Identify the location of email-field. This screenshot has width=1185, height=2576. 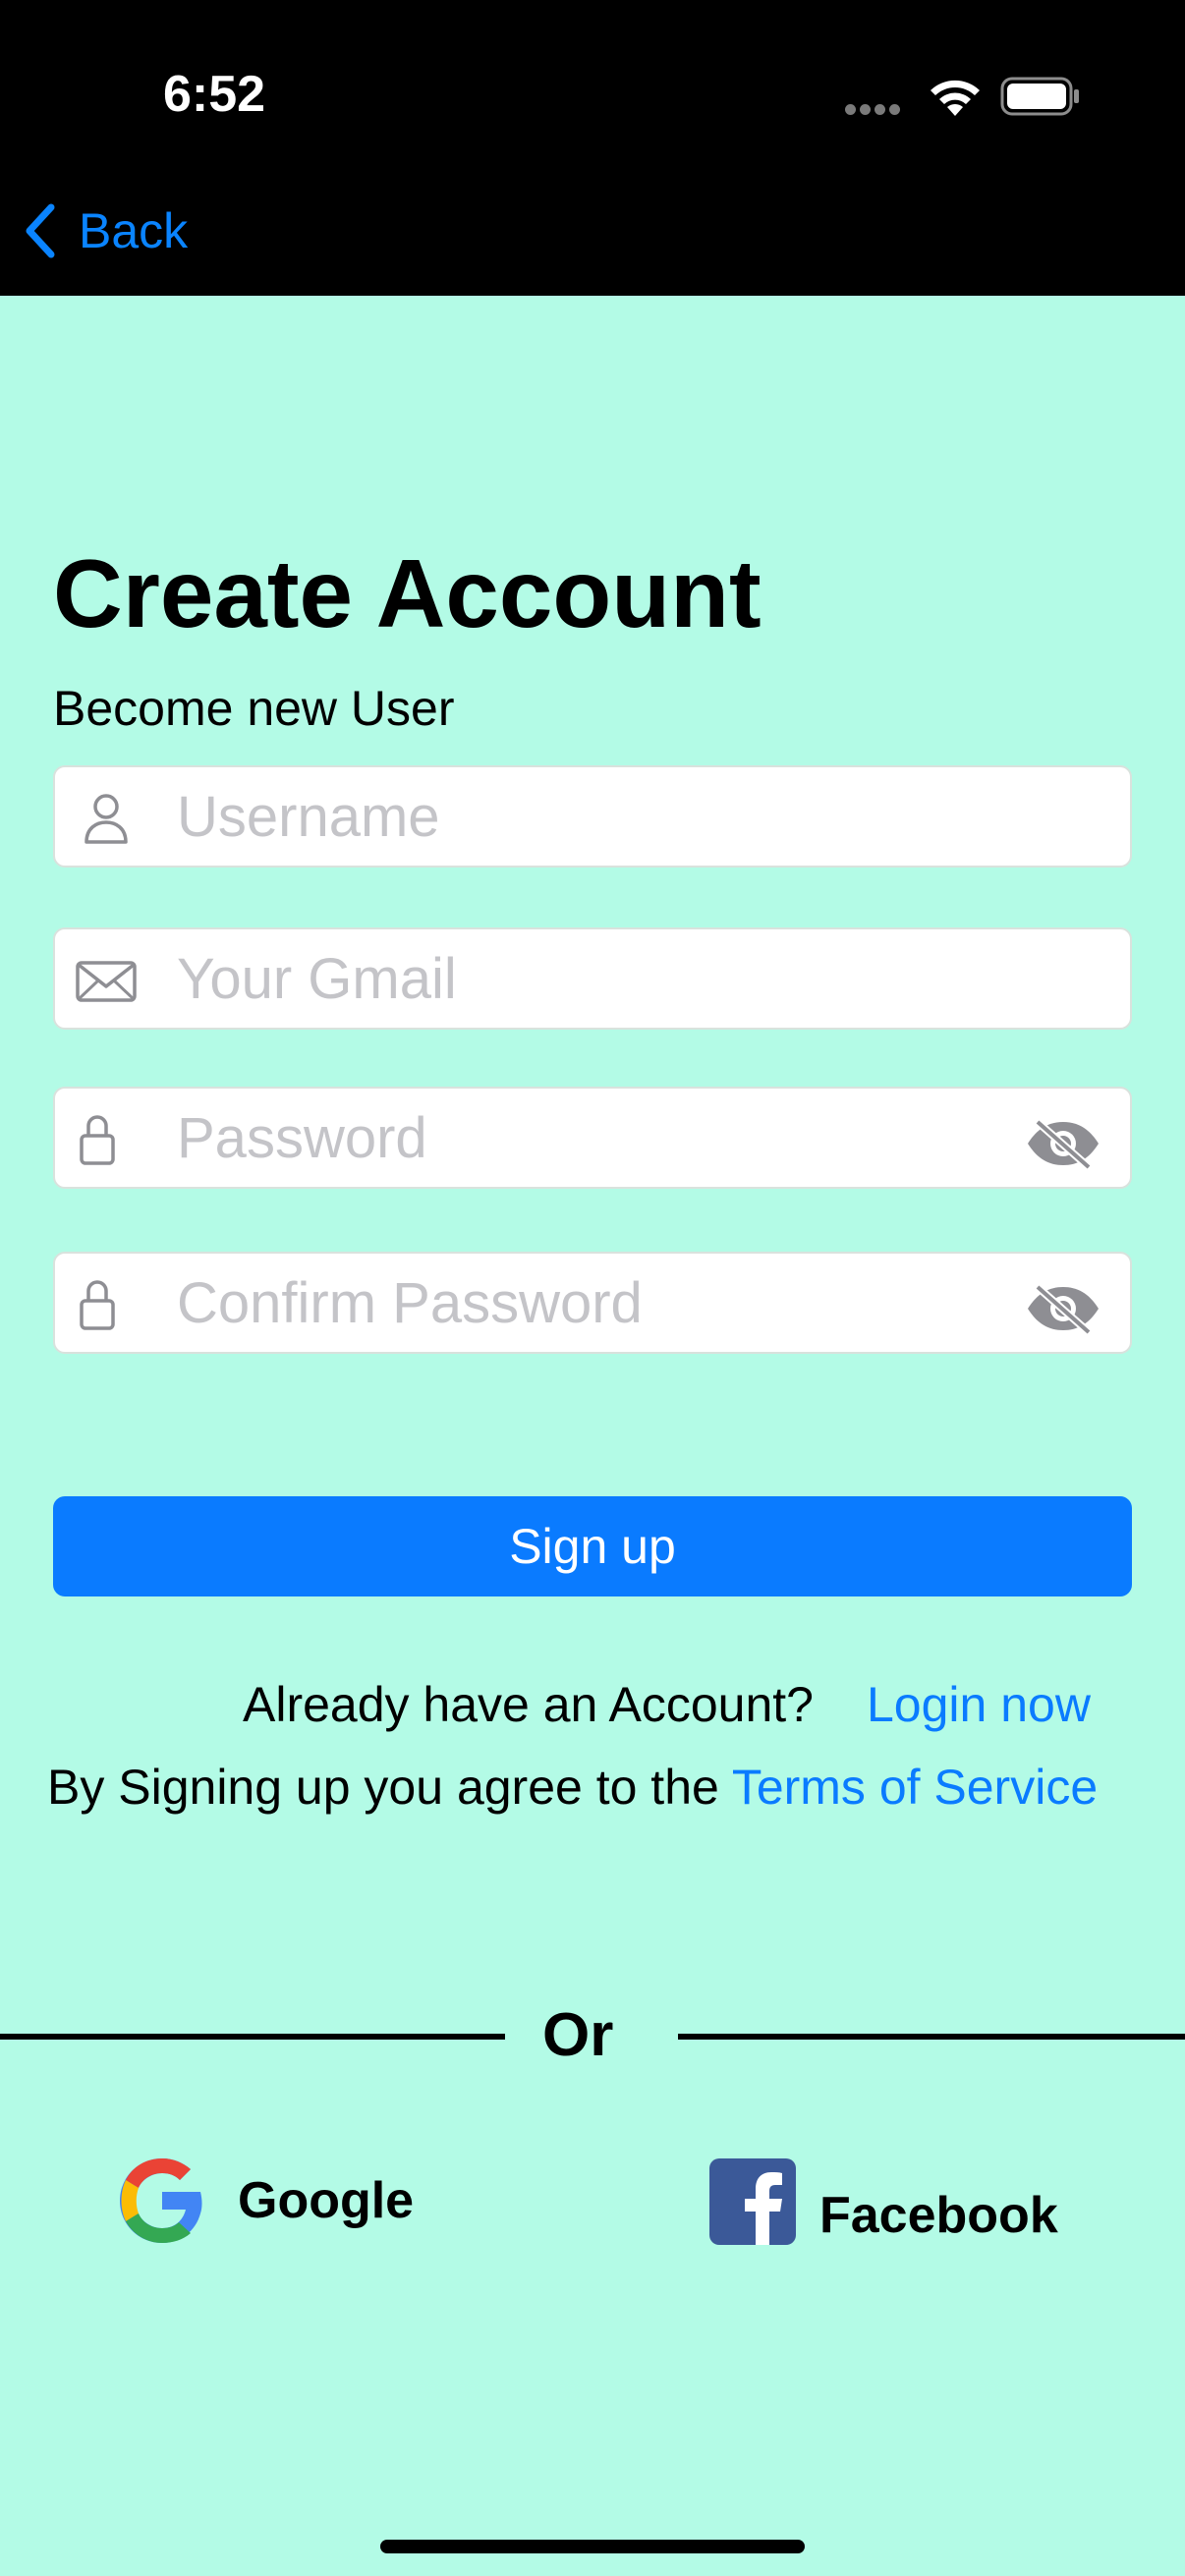
(592, 978).